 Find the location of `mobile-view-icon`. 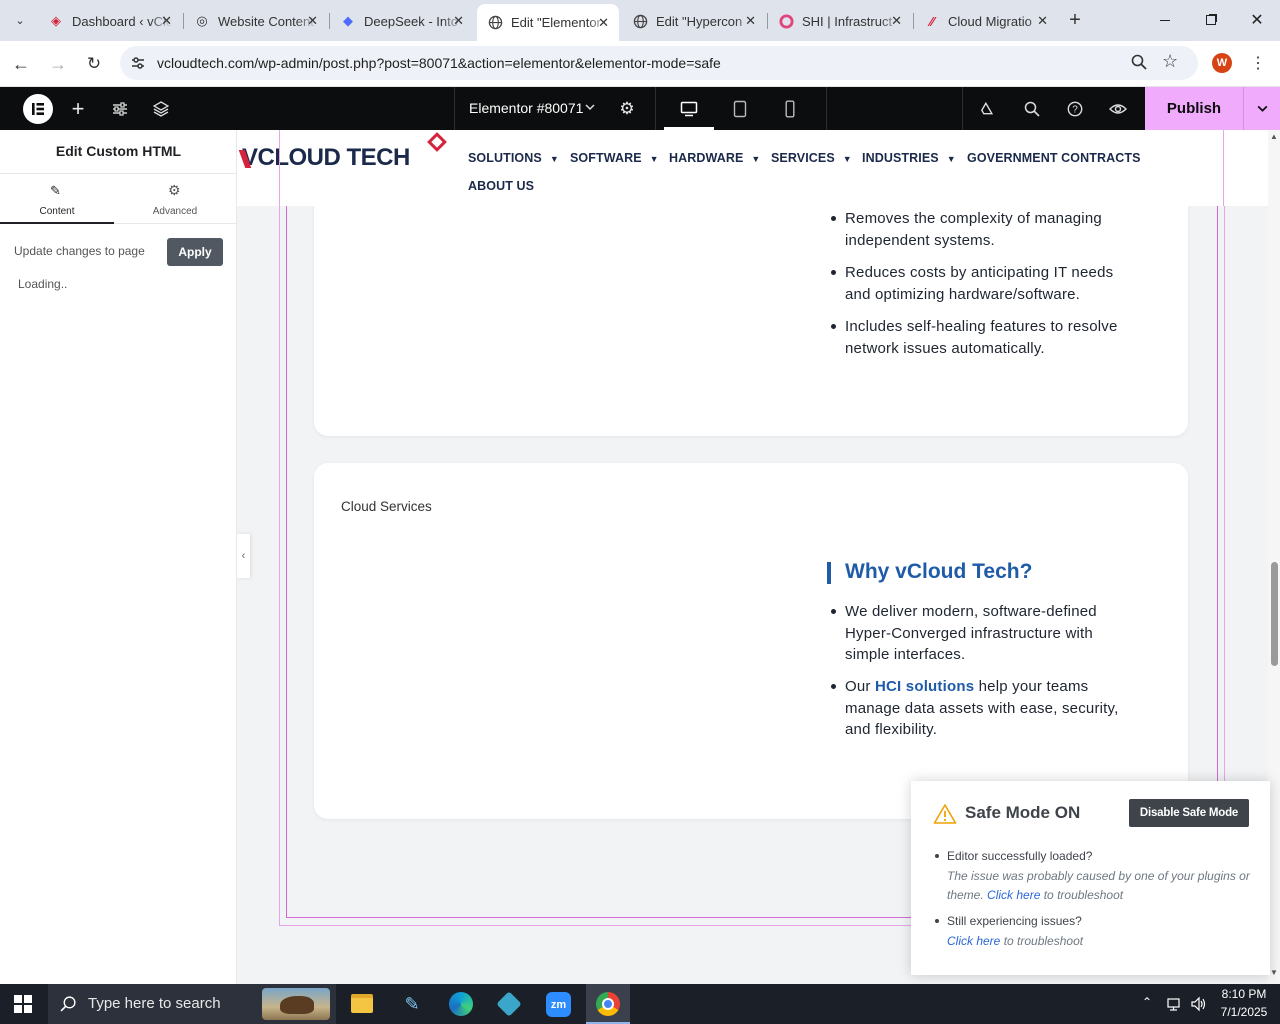

mobile-view-icon is located at coordinates (790, 108).